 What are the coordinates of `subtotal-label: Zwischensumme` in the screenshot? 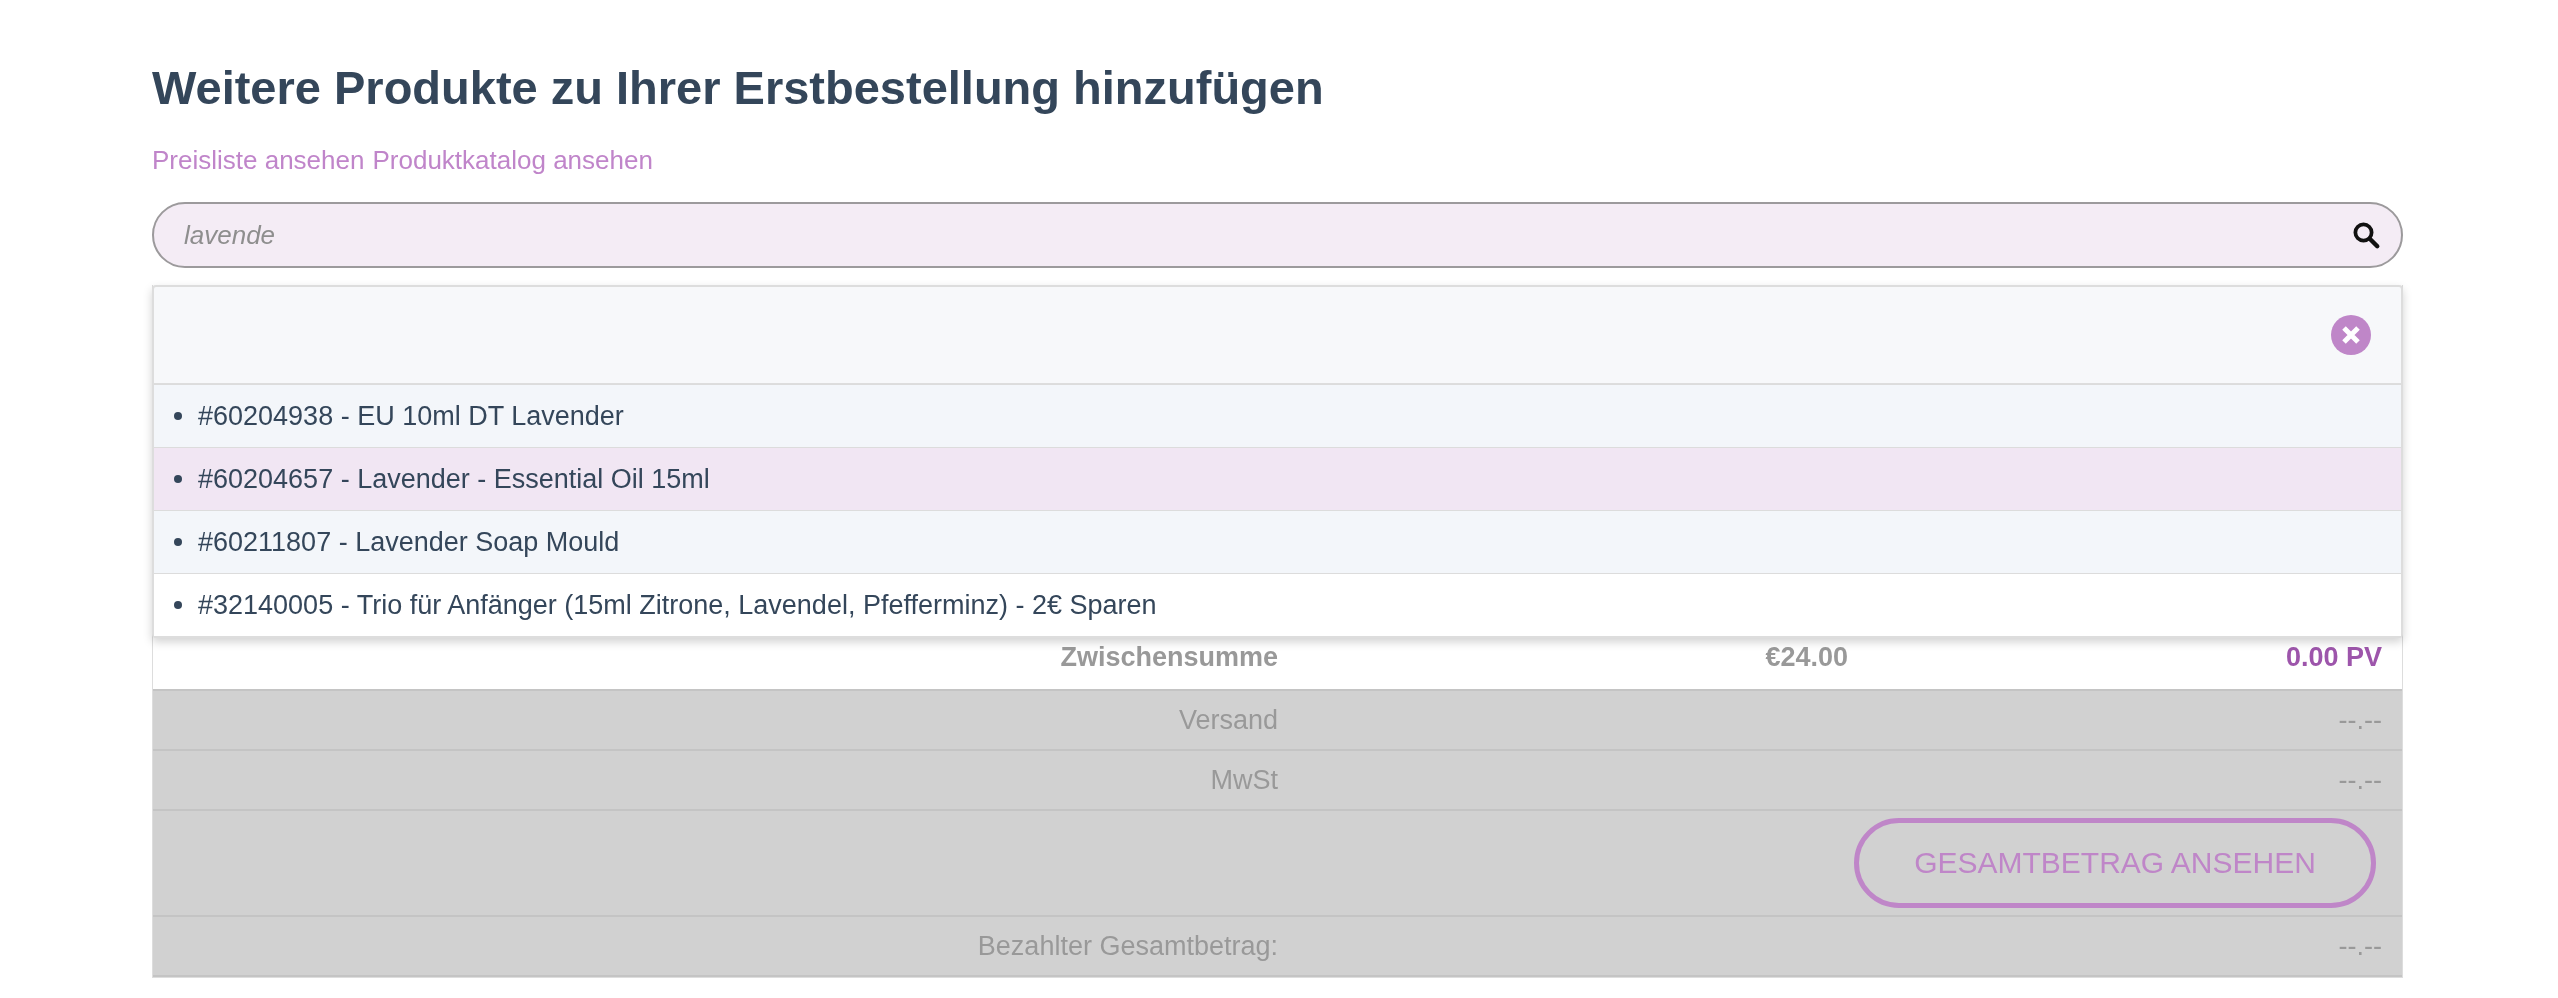 It's located at (1169, 657).